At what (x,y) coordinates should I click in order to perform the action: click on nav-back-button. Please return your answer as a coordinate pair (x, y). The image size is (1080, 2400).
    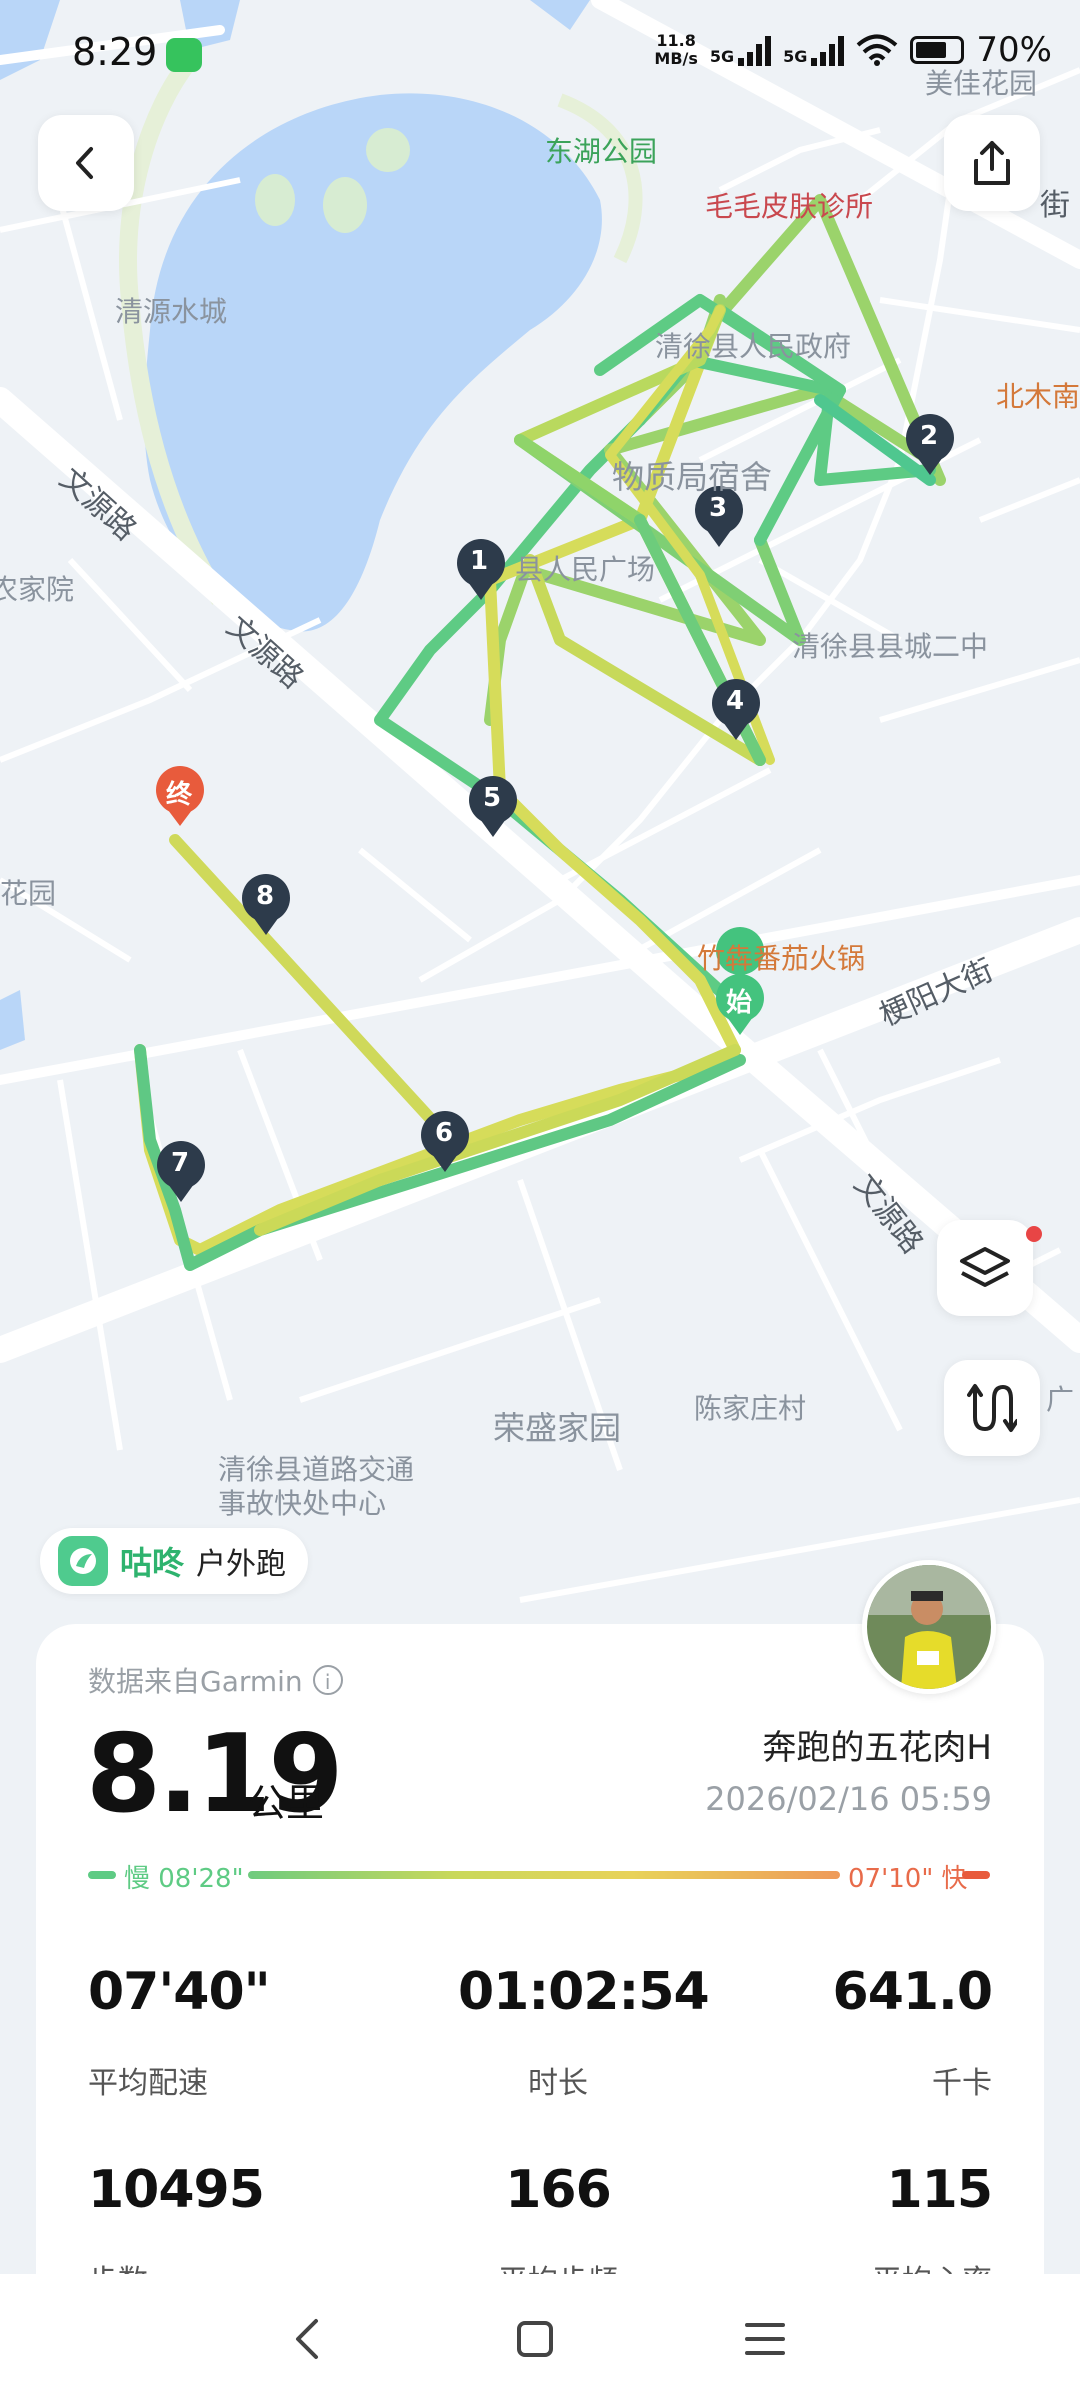
    Looking at the image, I should click on (307, 2339).